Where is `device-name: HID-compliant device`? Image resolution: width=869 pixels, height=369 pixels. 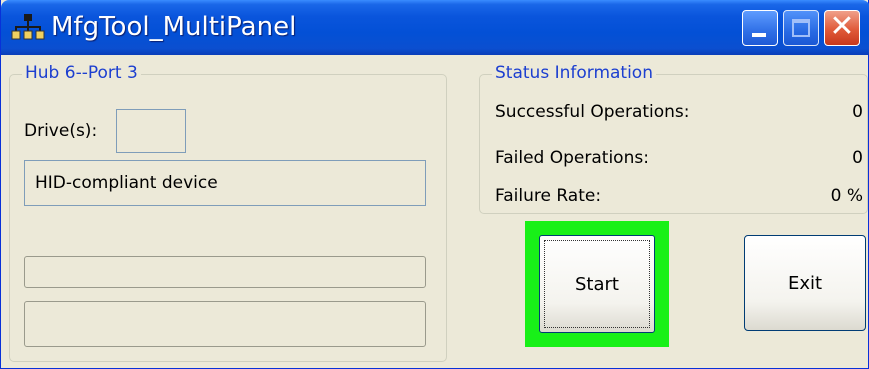
device-name: HID-compliant device is located at coordinates (126, 183).